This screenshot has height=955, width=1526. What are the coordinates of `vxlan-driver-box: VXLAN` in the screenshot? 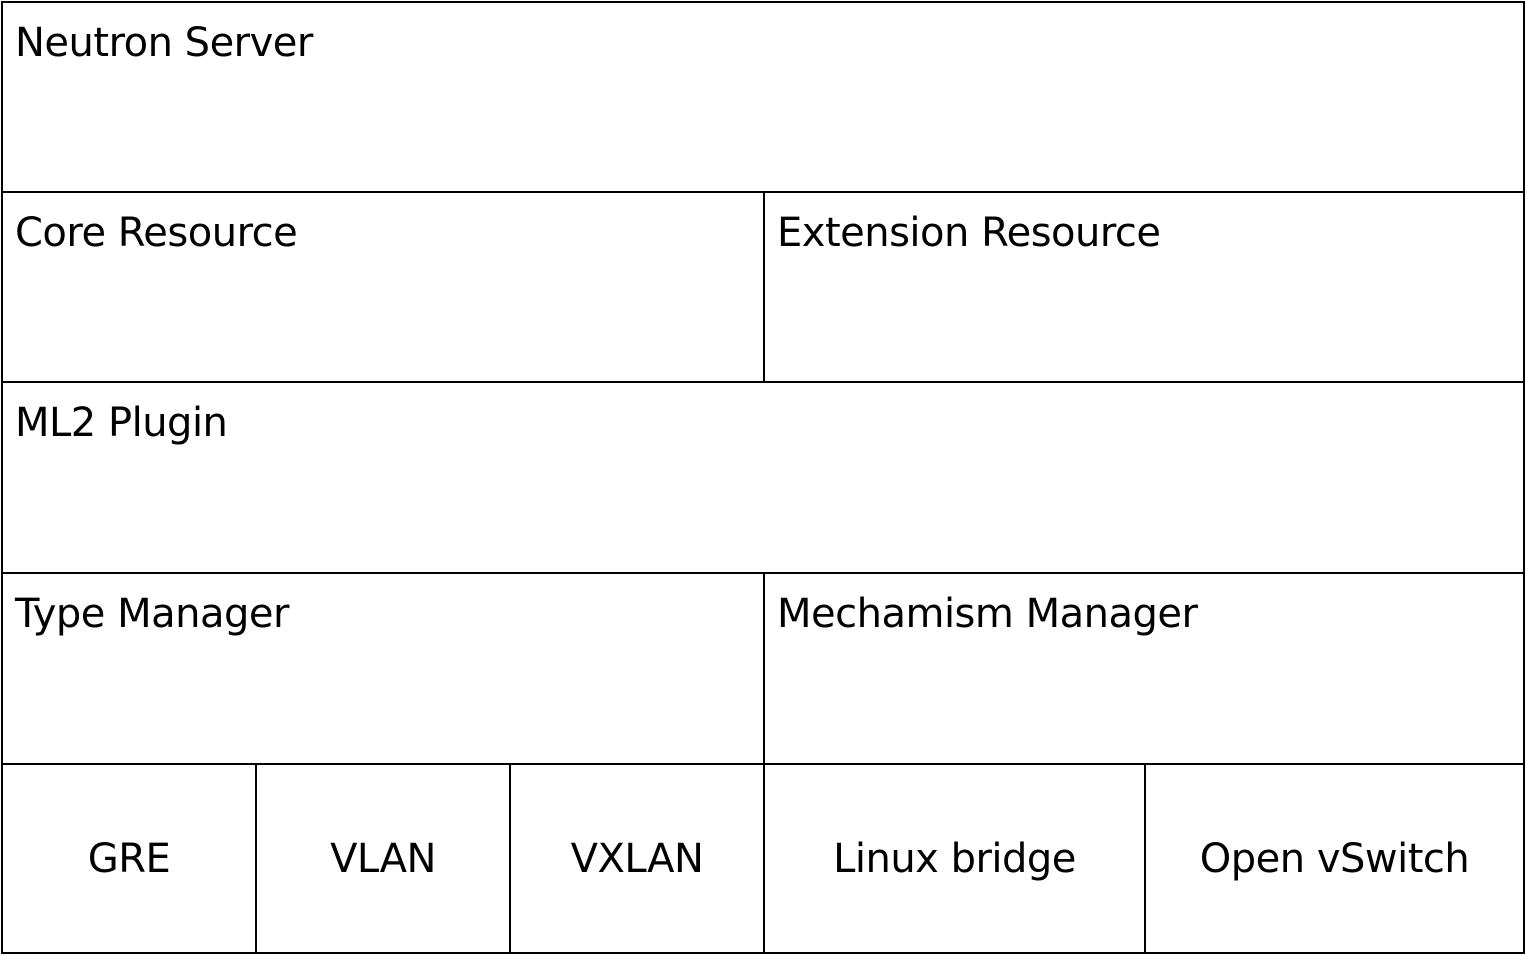 It's located at (637, 858).